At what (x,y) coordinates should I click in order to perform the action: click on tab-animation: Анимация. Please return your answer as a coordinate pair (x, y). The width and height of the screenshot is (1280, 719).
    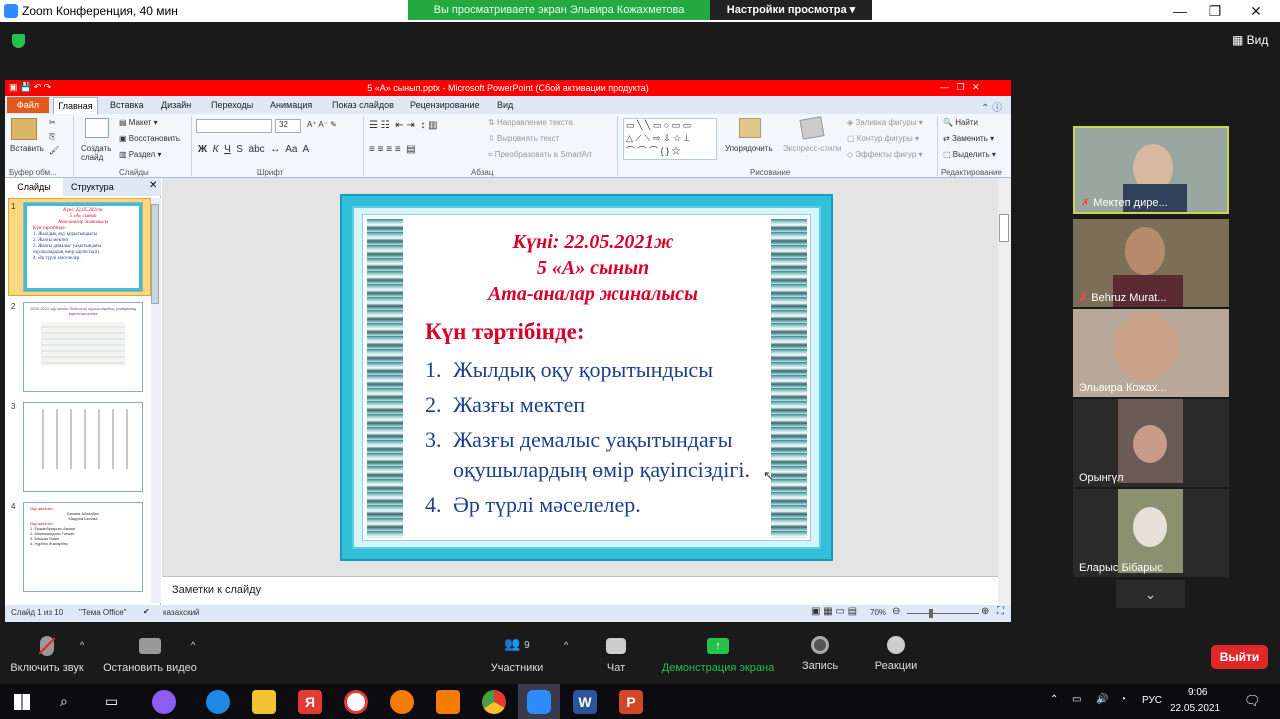
    Looking at the image, I should click on (291, 105).